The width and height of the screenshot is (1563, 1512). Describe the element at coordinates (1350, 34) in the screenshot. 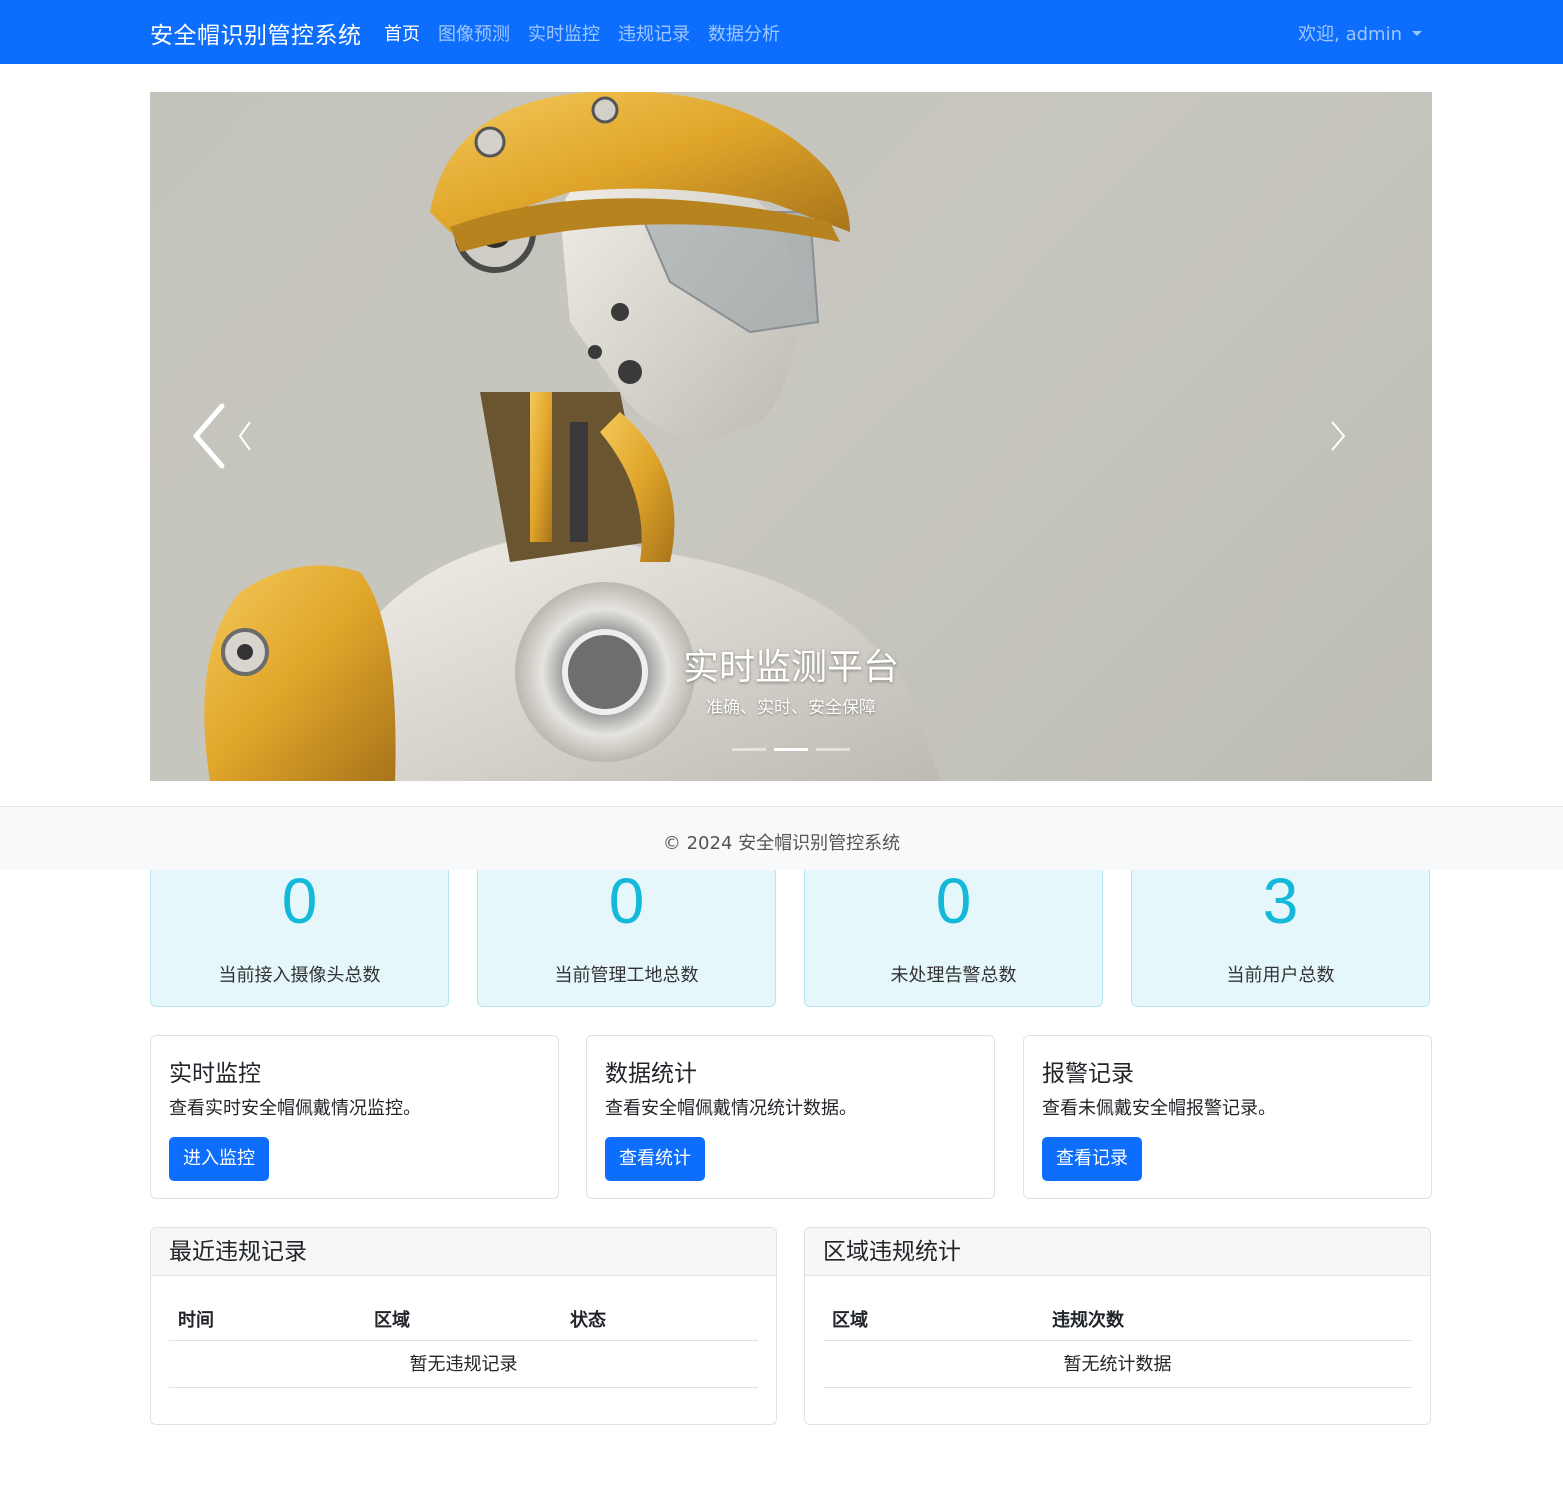

I see `user-greeting: 欢迎, admin` at that location.